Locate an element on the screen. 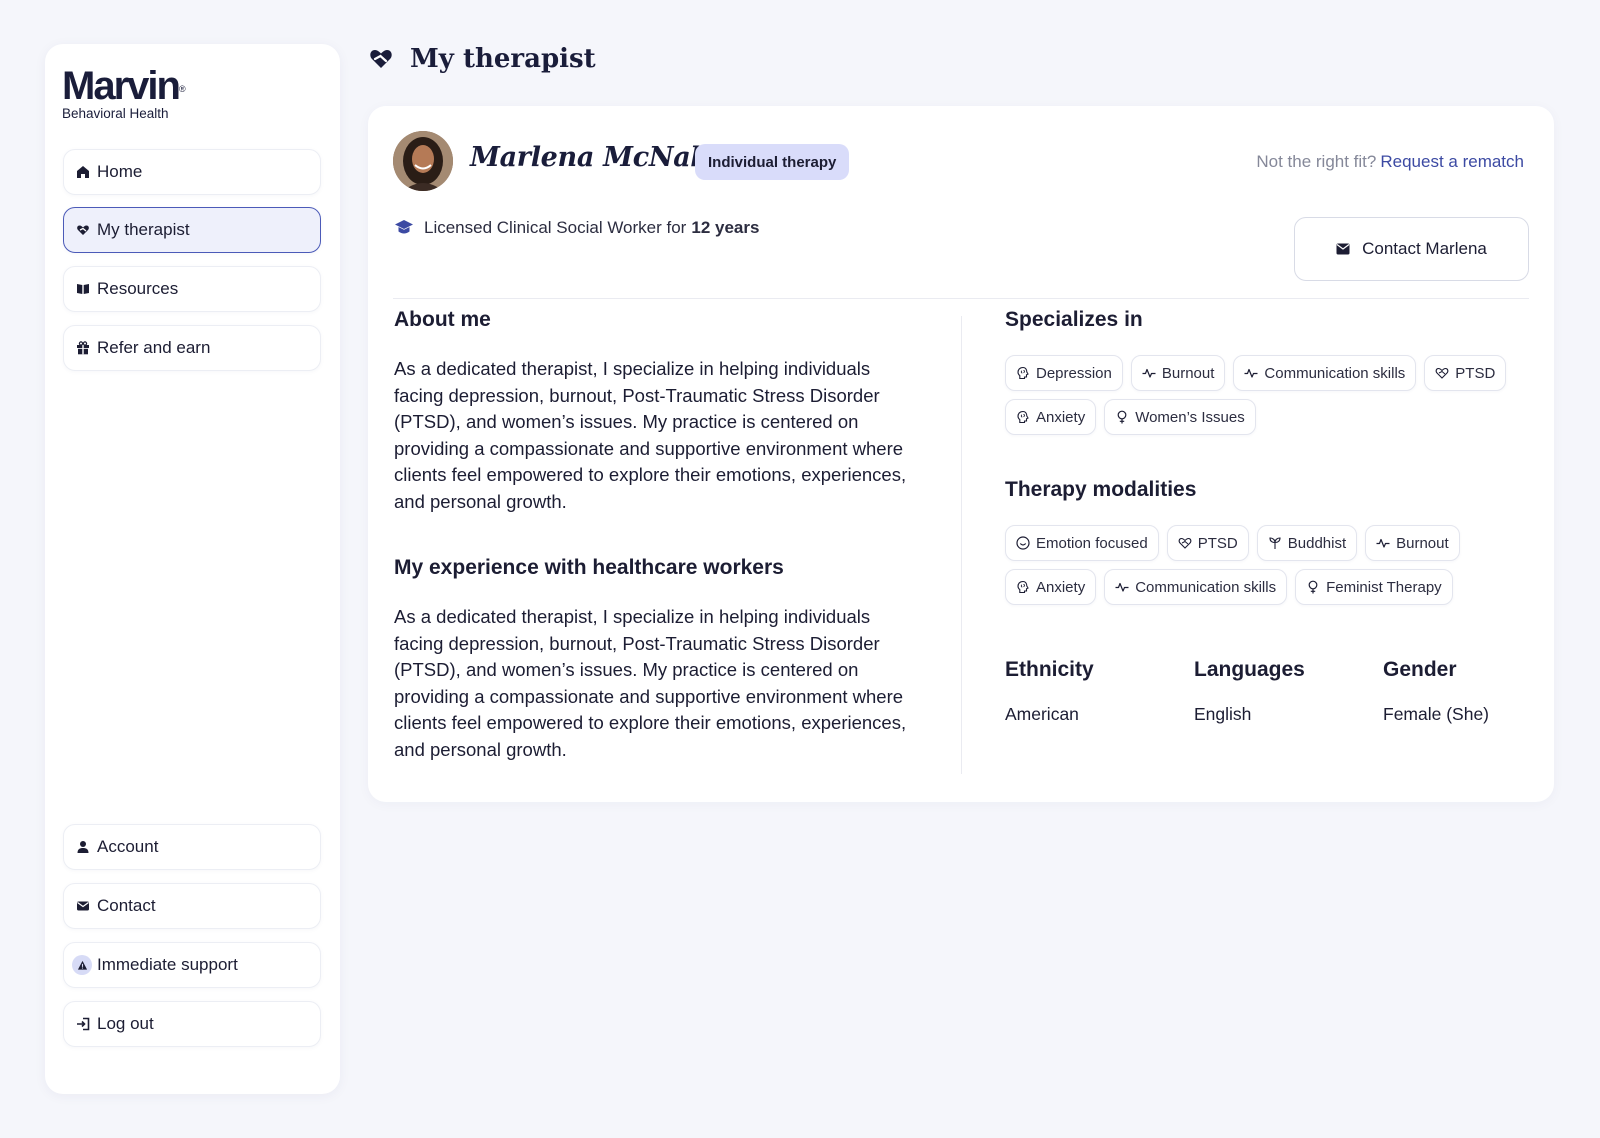  nav-item-label: Immediate support is located at coordinates (167, 964).